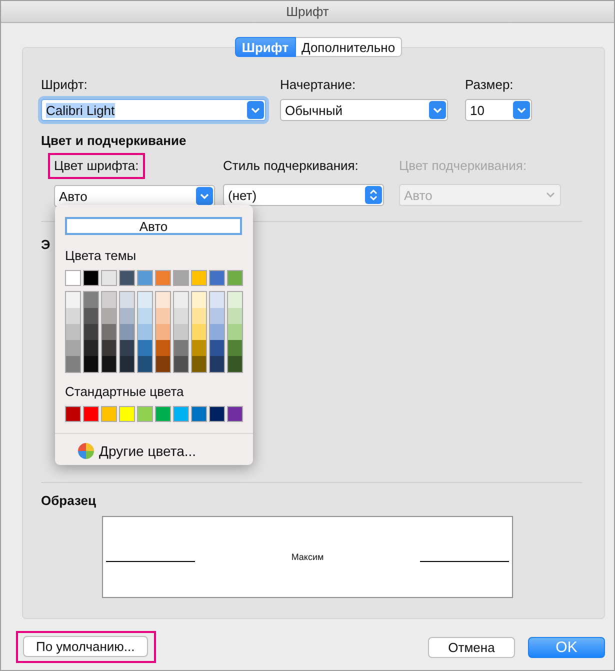  I want to click on menu-heading: Цвета темы, so click(101, 256).